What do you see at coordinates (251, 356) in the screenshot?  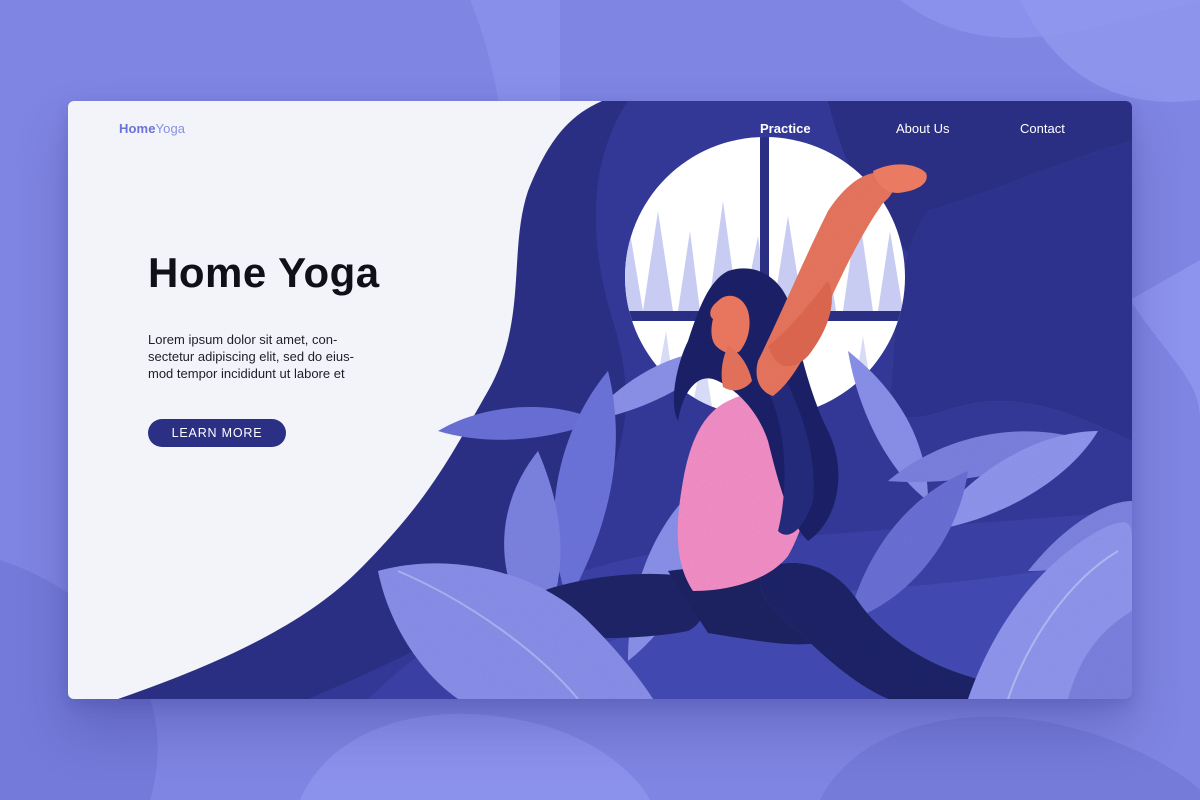 I see `hero-description-line: sectetur adipiscing elit, sed do eius-` at bounding box center [251, 356].